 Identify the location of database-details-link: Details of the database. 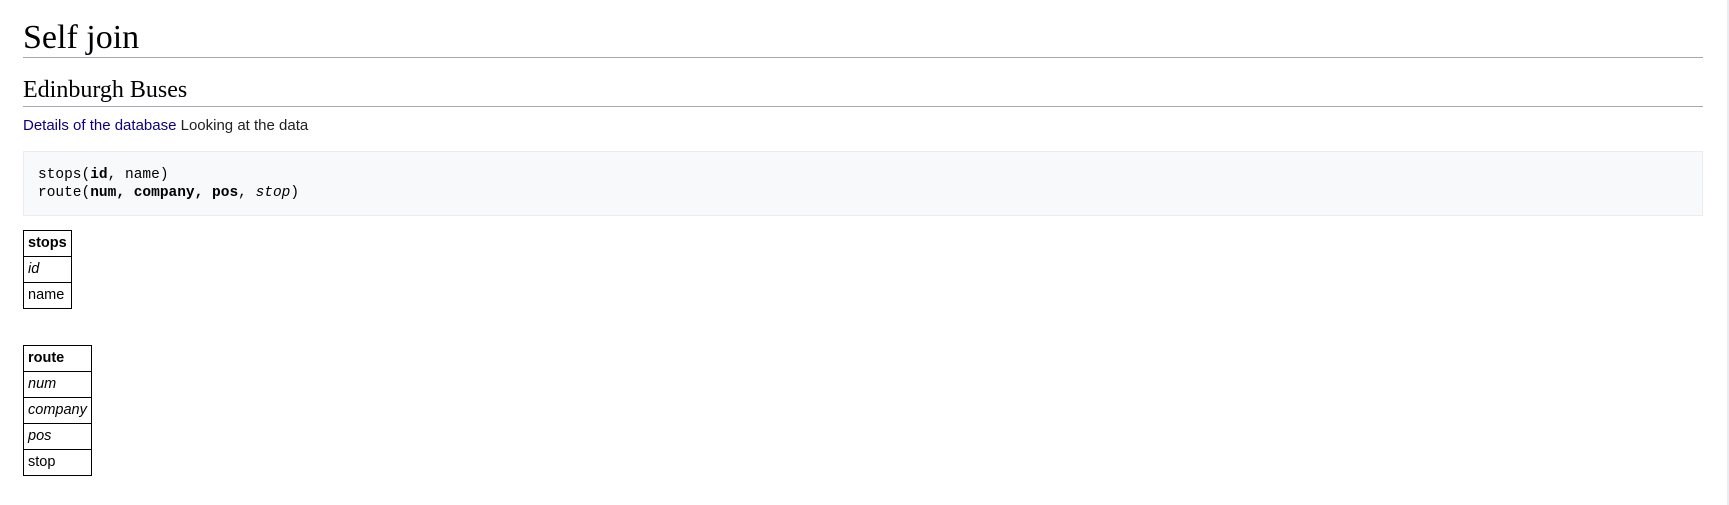
(99, 125).